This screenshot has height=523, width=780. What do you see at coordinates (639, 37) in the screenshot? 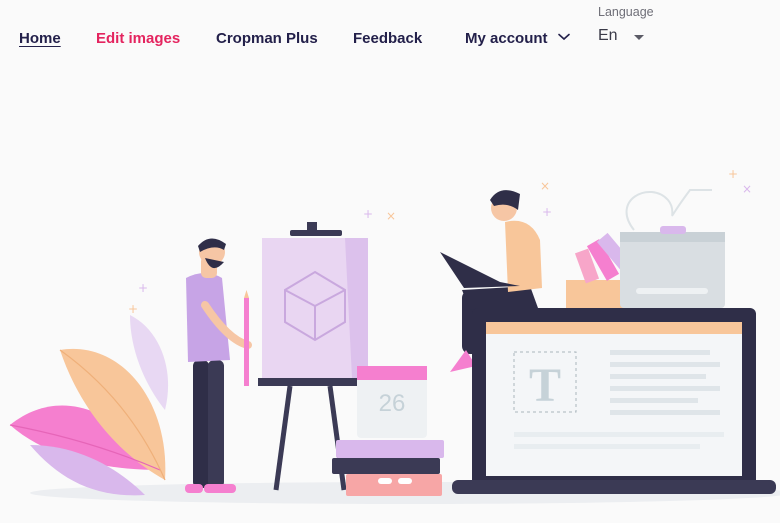
I see `caret-down-icon` at bounding box center [639, 37].